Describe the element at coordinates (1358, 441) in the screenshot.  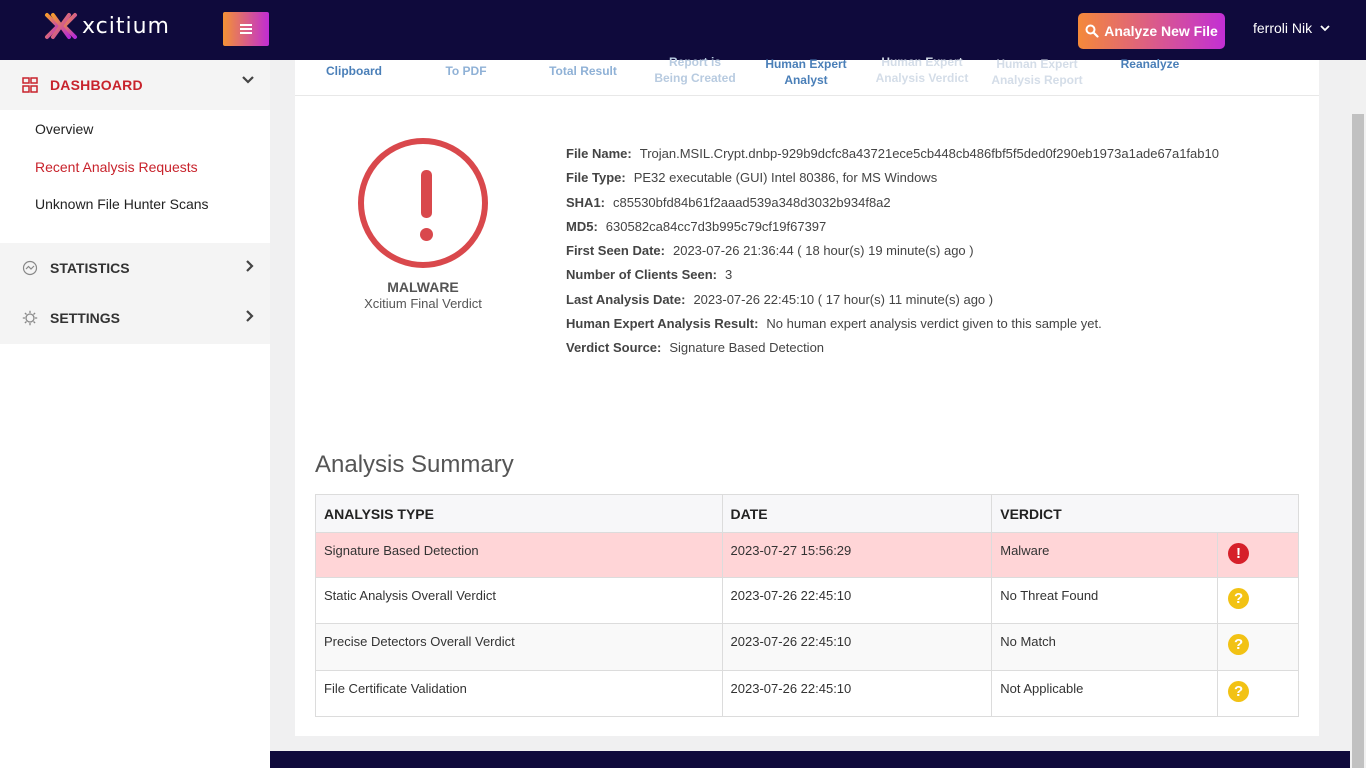
I see `scrollbar-thumb` at that location.